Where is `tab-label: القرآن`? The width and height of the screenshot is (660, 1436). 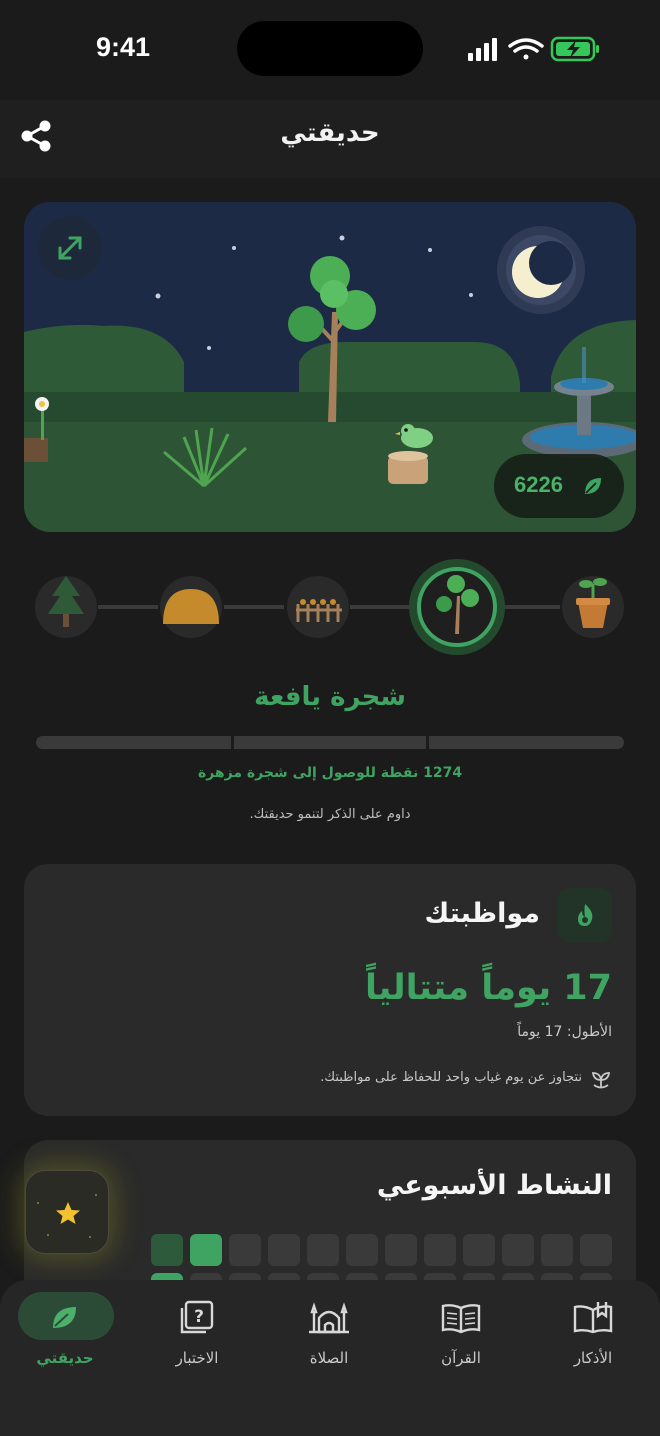
tab-label: القرآن is located at coordinates (461, 1358).